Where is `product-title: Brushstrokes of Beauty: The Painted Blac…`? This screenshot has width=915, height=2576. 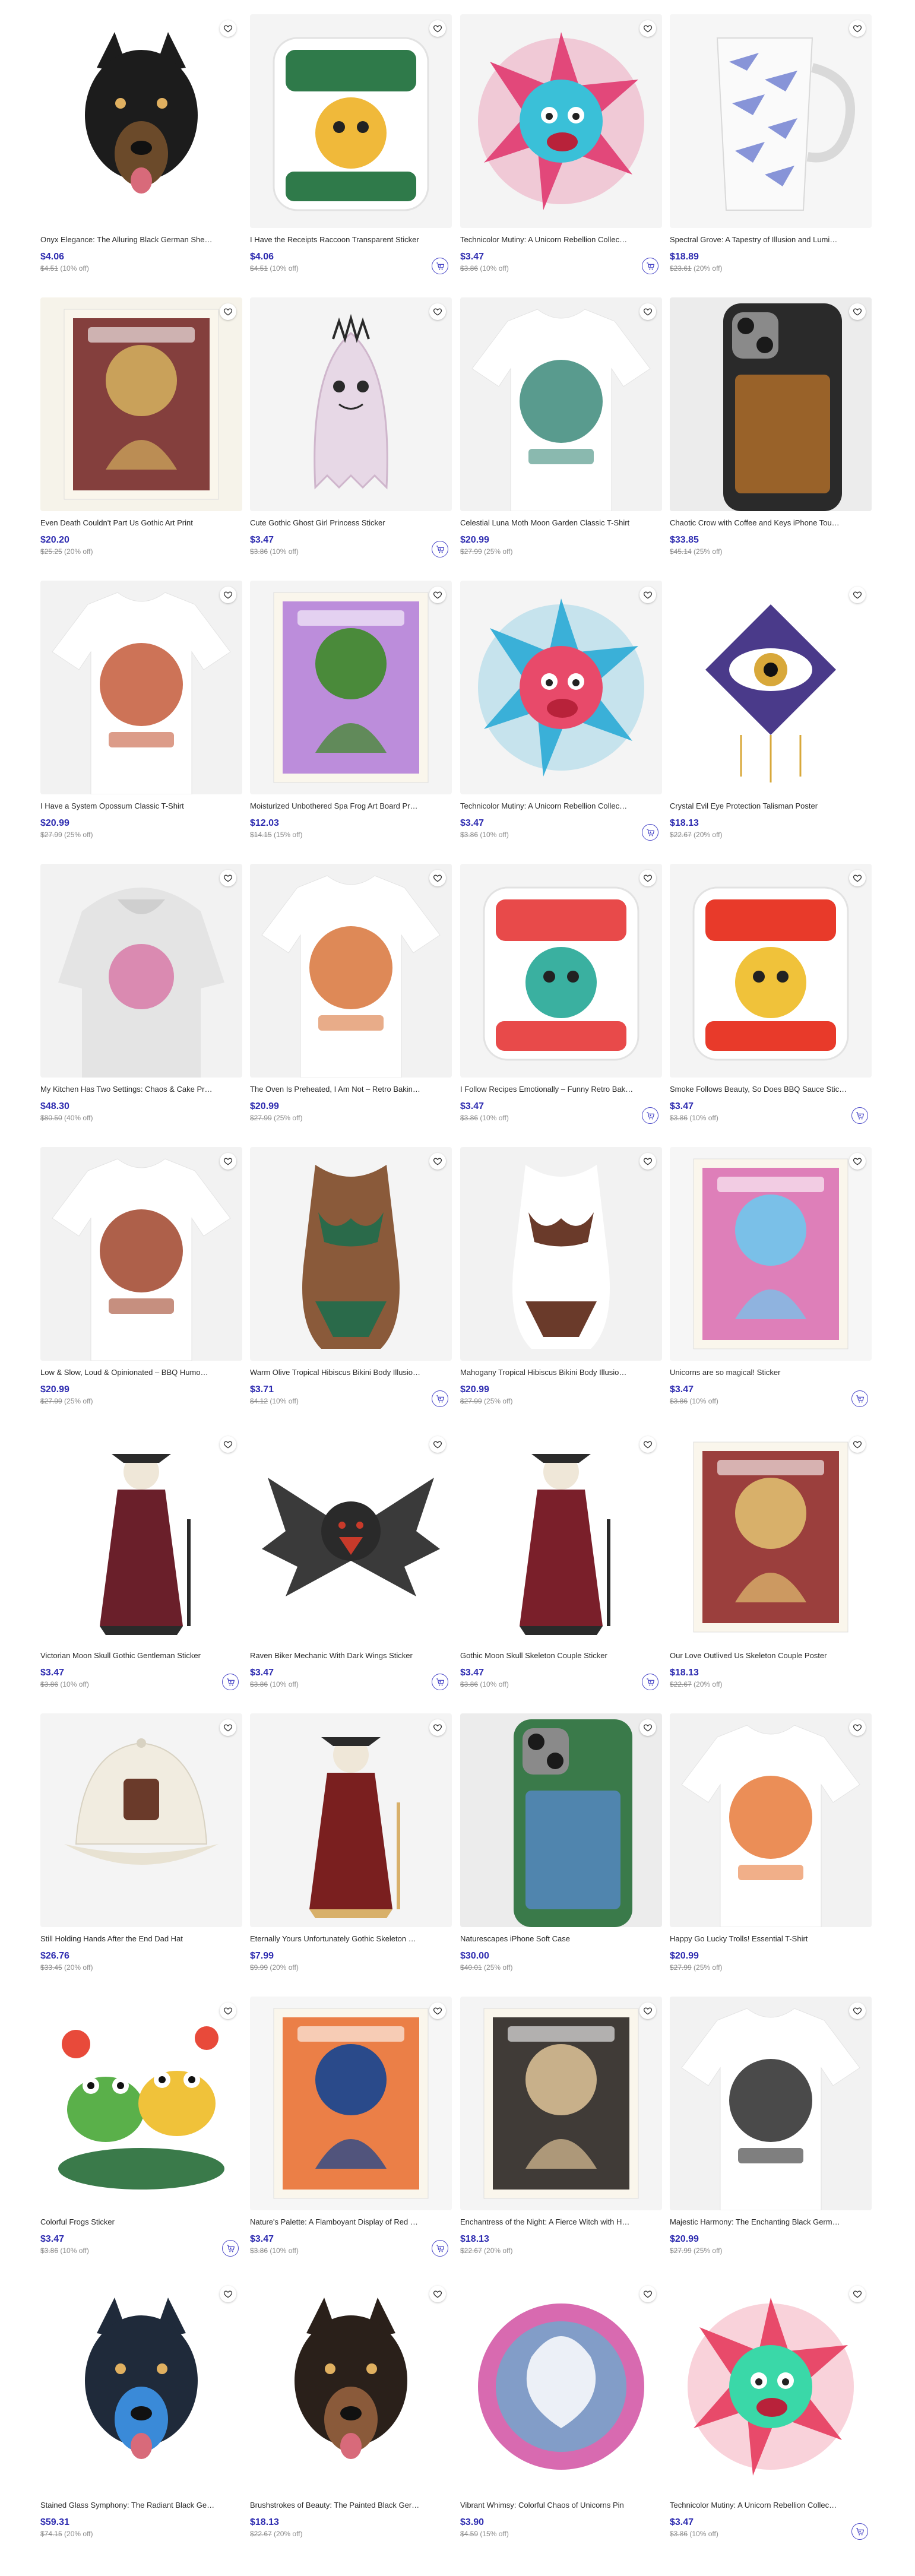
product-title: Brushstrokes of Beauty: The Painted Blac… is located at coordinates (339, 2505).